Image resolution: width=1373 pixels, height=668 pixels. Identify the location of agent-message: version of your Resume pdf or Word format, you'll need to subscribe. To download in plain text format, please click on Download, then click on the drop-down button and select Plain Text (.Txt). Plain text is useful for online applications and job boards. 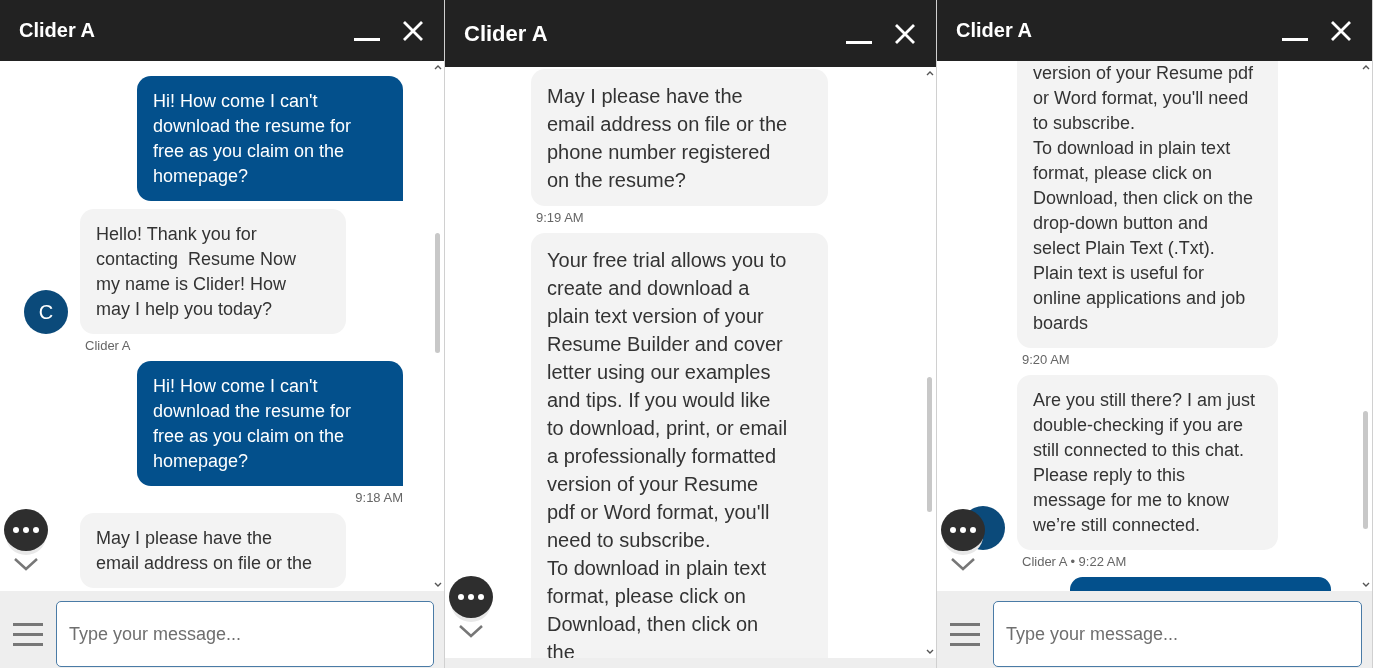
(1147, 204).